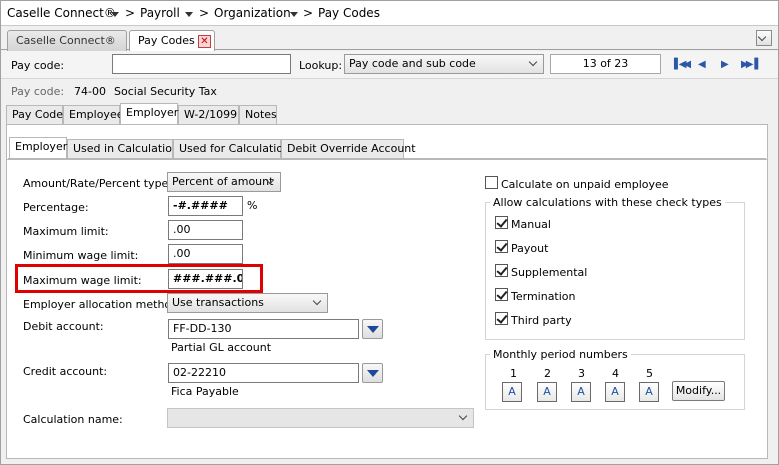  I want to click on period-3-button: A, so click(581, 392).